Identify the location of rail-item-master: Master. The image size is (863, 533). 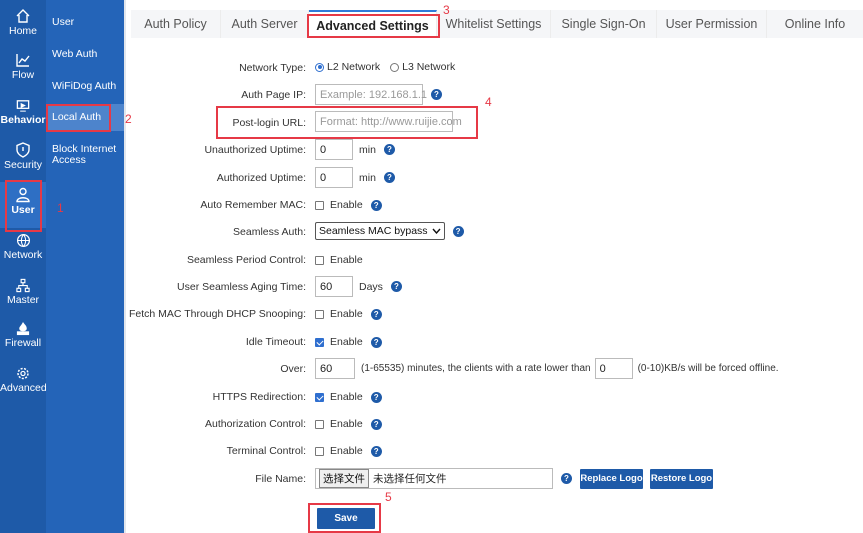
(23, 292).